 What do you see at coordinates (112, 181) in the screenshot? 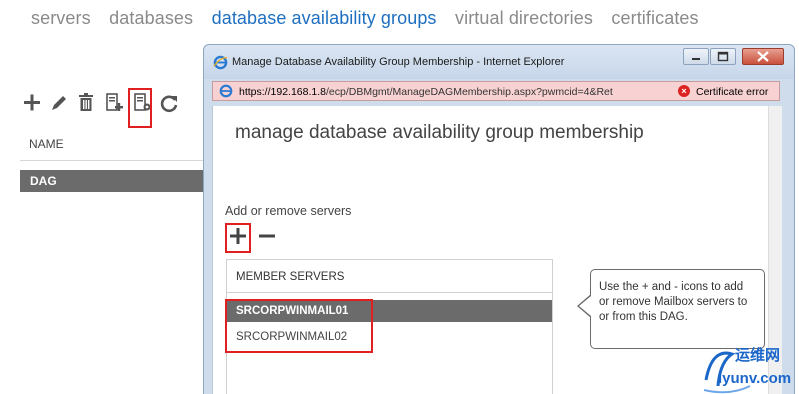
I see `table-row: DAG` at bounding box center [112, 181].